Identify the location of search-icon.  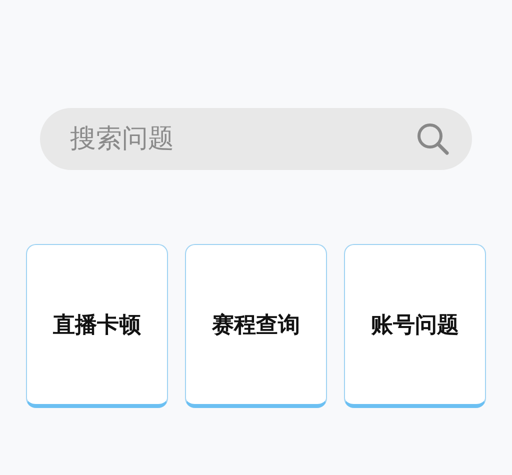
(433, 139).